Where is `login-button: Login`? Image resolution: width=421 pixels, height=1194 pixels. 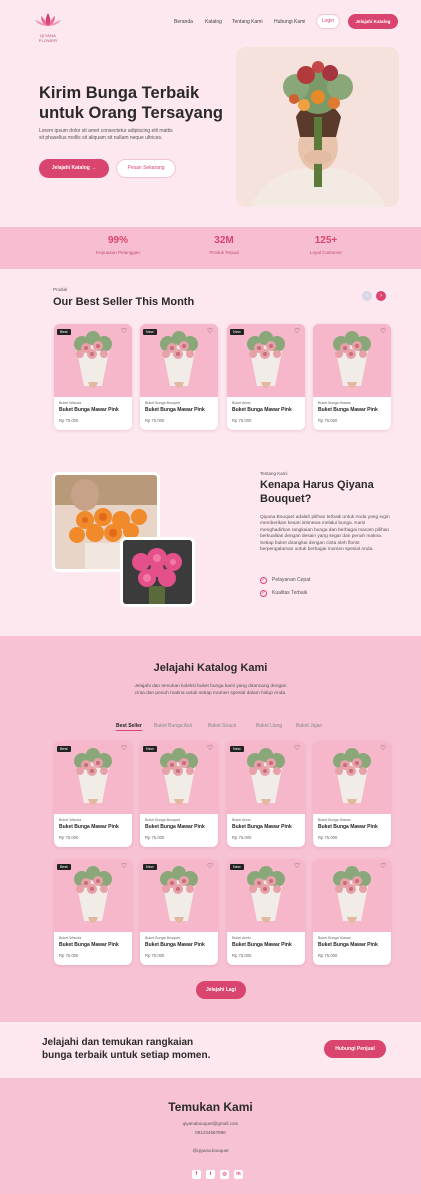 login-button: Login is located at coordinates (328, 21).